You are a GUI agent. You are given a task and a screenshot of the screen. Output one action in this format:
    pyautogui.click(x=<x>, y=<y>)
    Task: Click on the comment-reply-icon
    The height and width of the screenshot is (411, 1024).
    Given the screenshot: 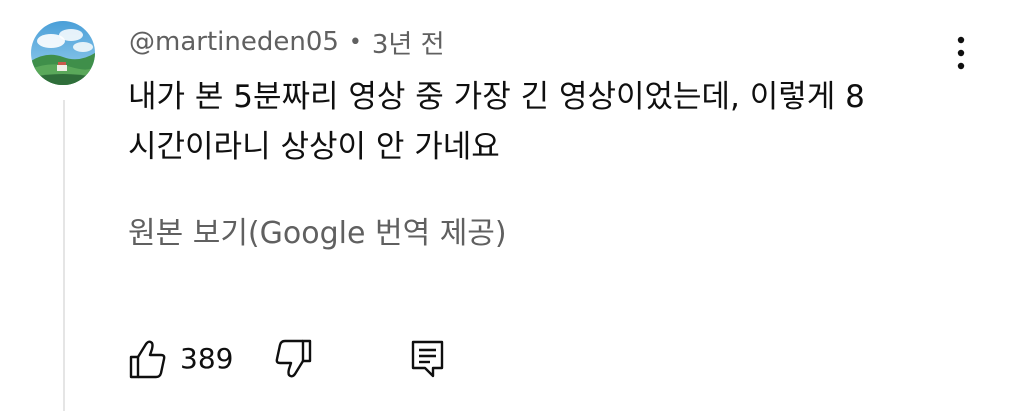 What is the action you would take?
    pyautogui.click(x=427, y=359)
    